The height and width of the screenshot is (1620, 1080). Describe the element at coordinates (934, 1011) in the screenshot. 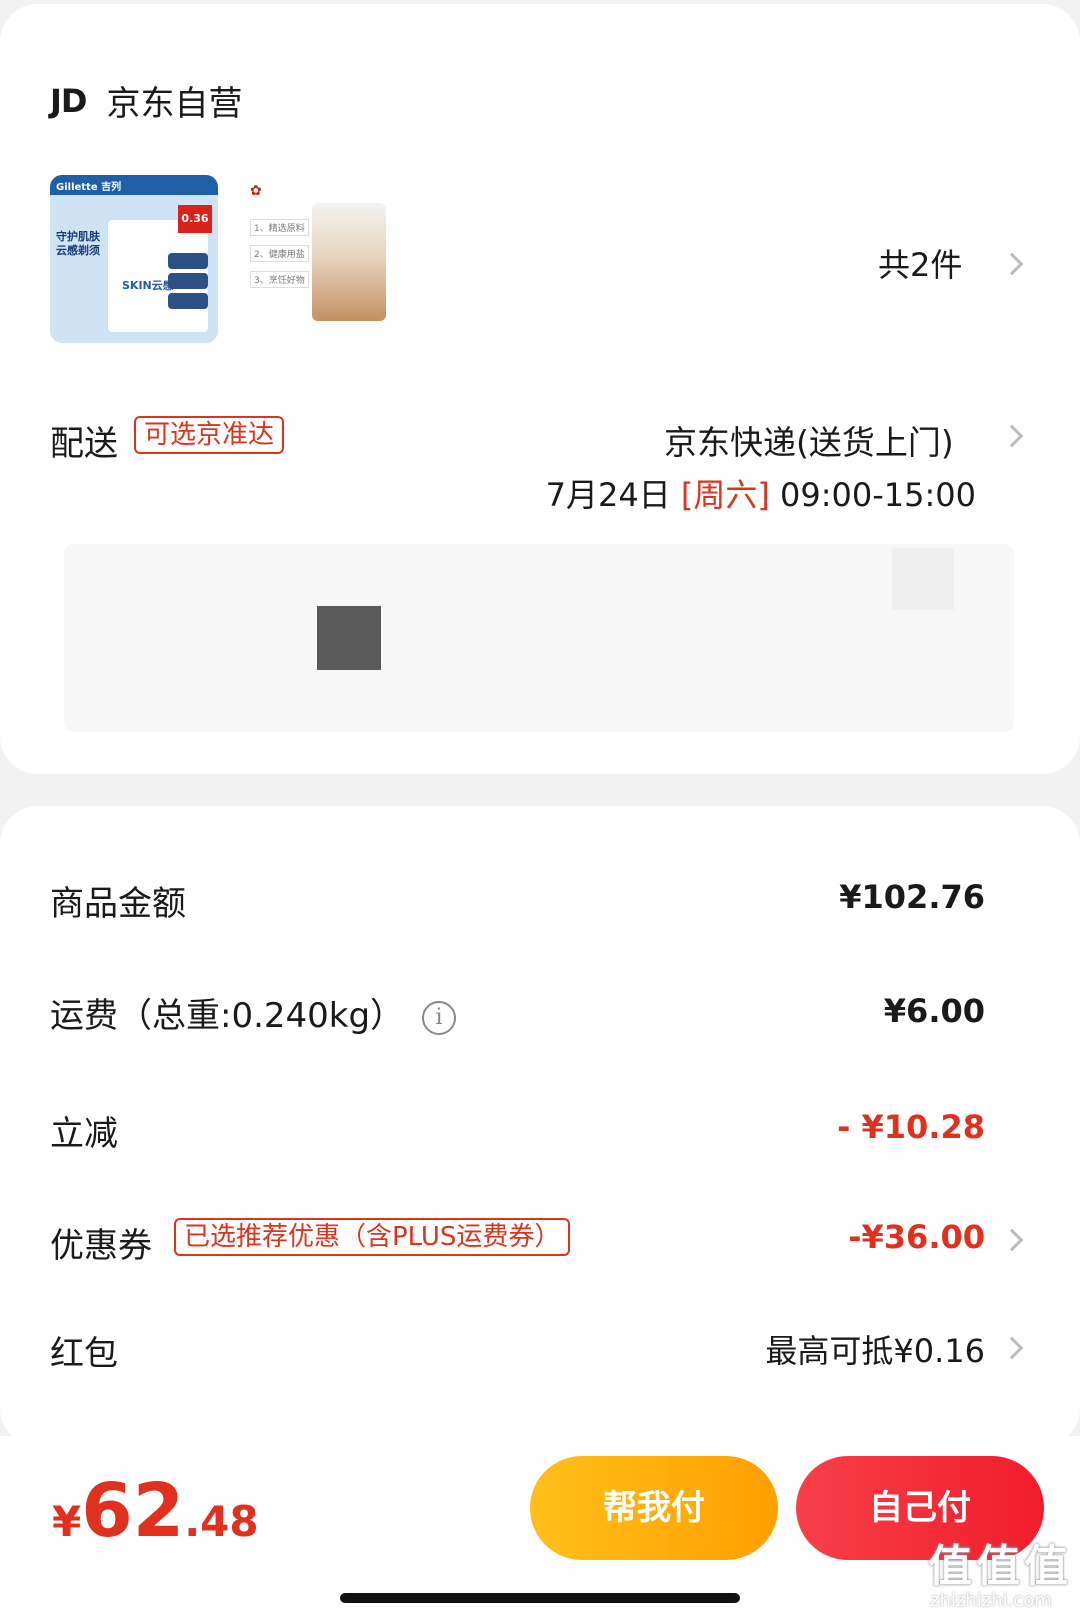

I see `freight-value: ¥6.00` at that location.